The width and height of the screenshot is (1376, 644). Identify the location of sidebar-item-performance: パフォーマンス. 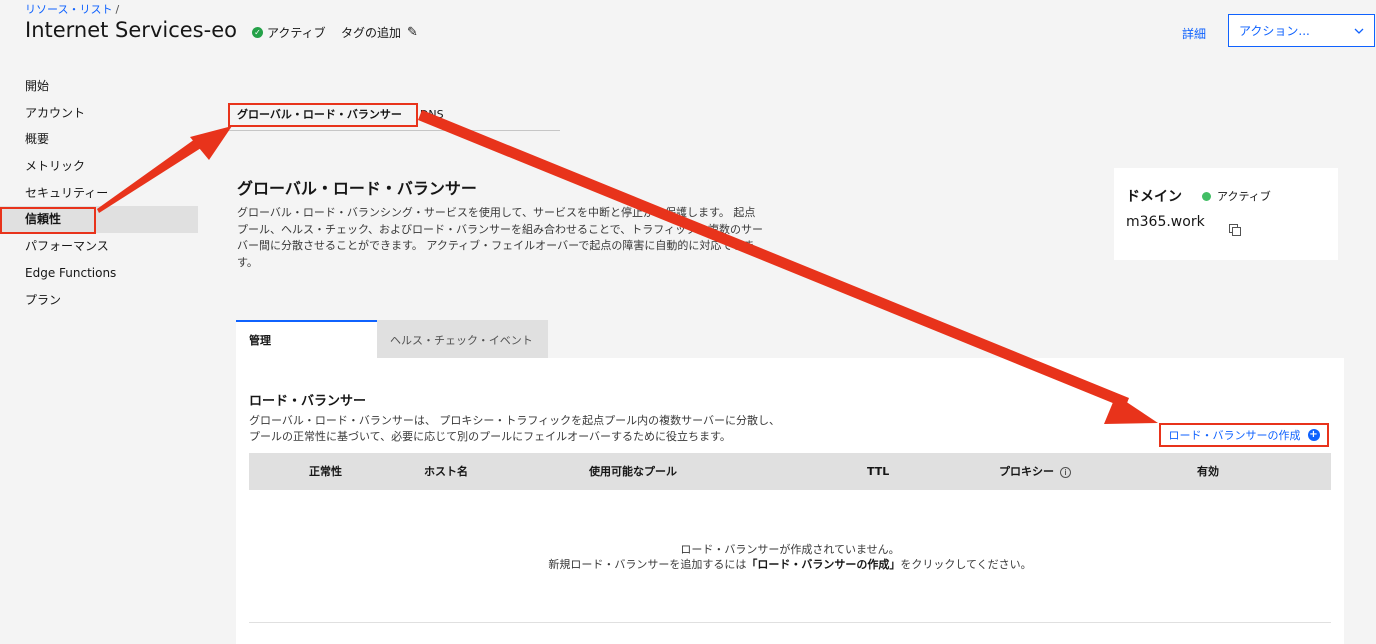
(99, 246).